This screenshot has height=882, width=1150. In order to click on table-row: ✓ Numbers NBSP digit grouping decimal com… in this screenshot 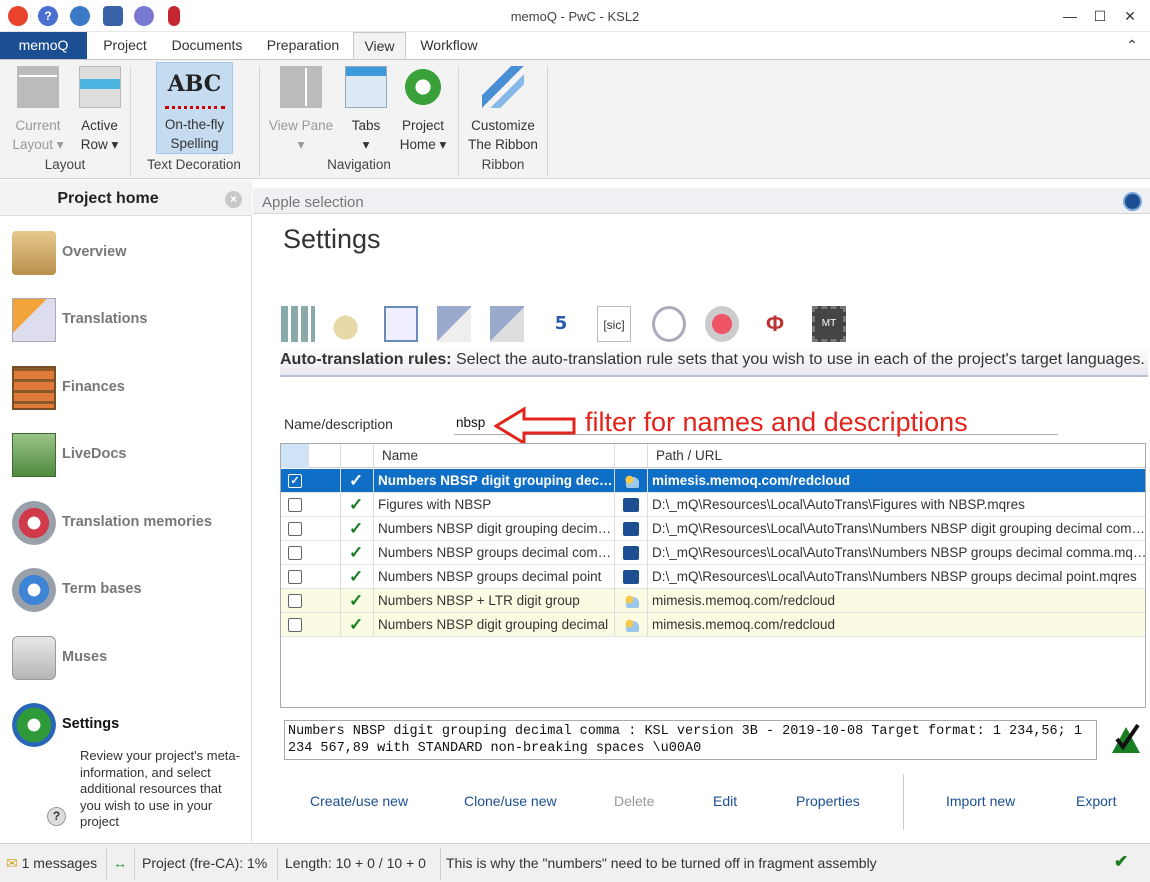, I will do `click(713, 529)`.